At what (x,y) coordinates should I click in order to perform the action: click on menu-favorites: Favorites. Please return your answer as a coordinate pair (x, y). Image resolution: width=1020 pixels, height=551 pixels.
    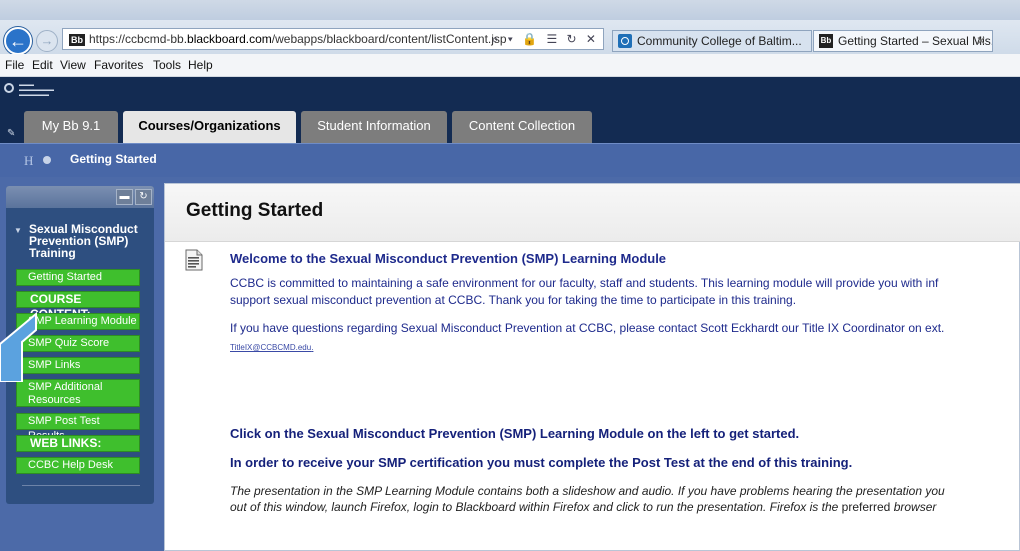
    Looking at the image, I should click on (118, 65).